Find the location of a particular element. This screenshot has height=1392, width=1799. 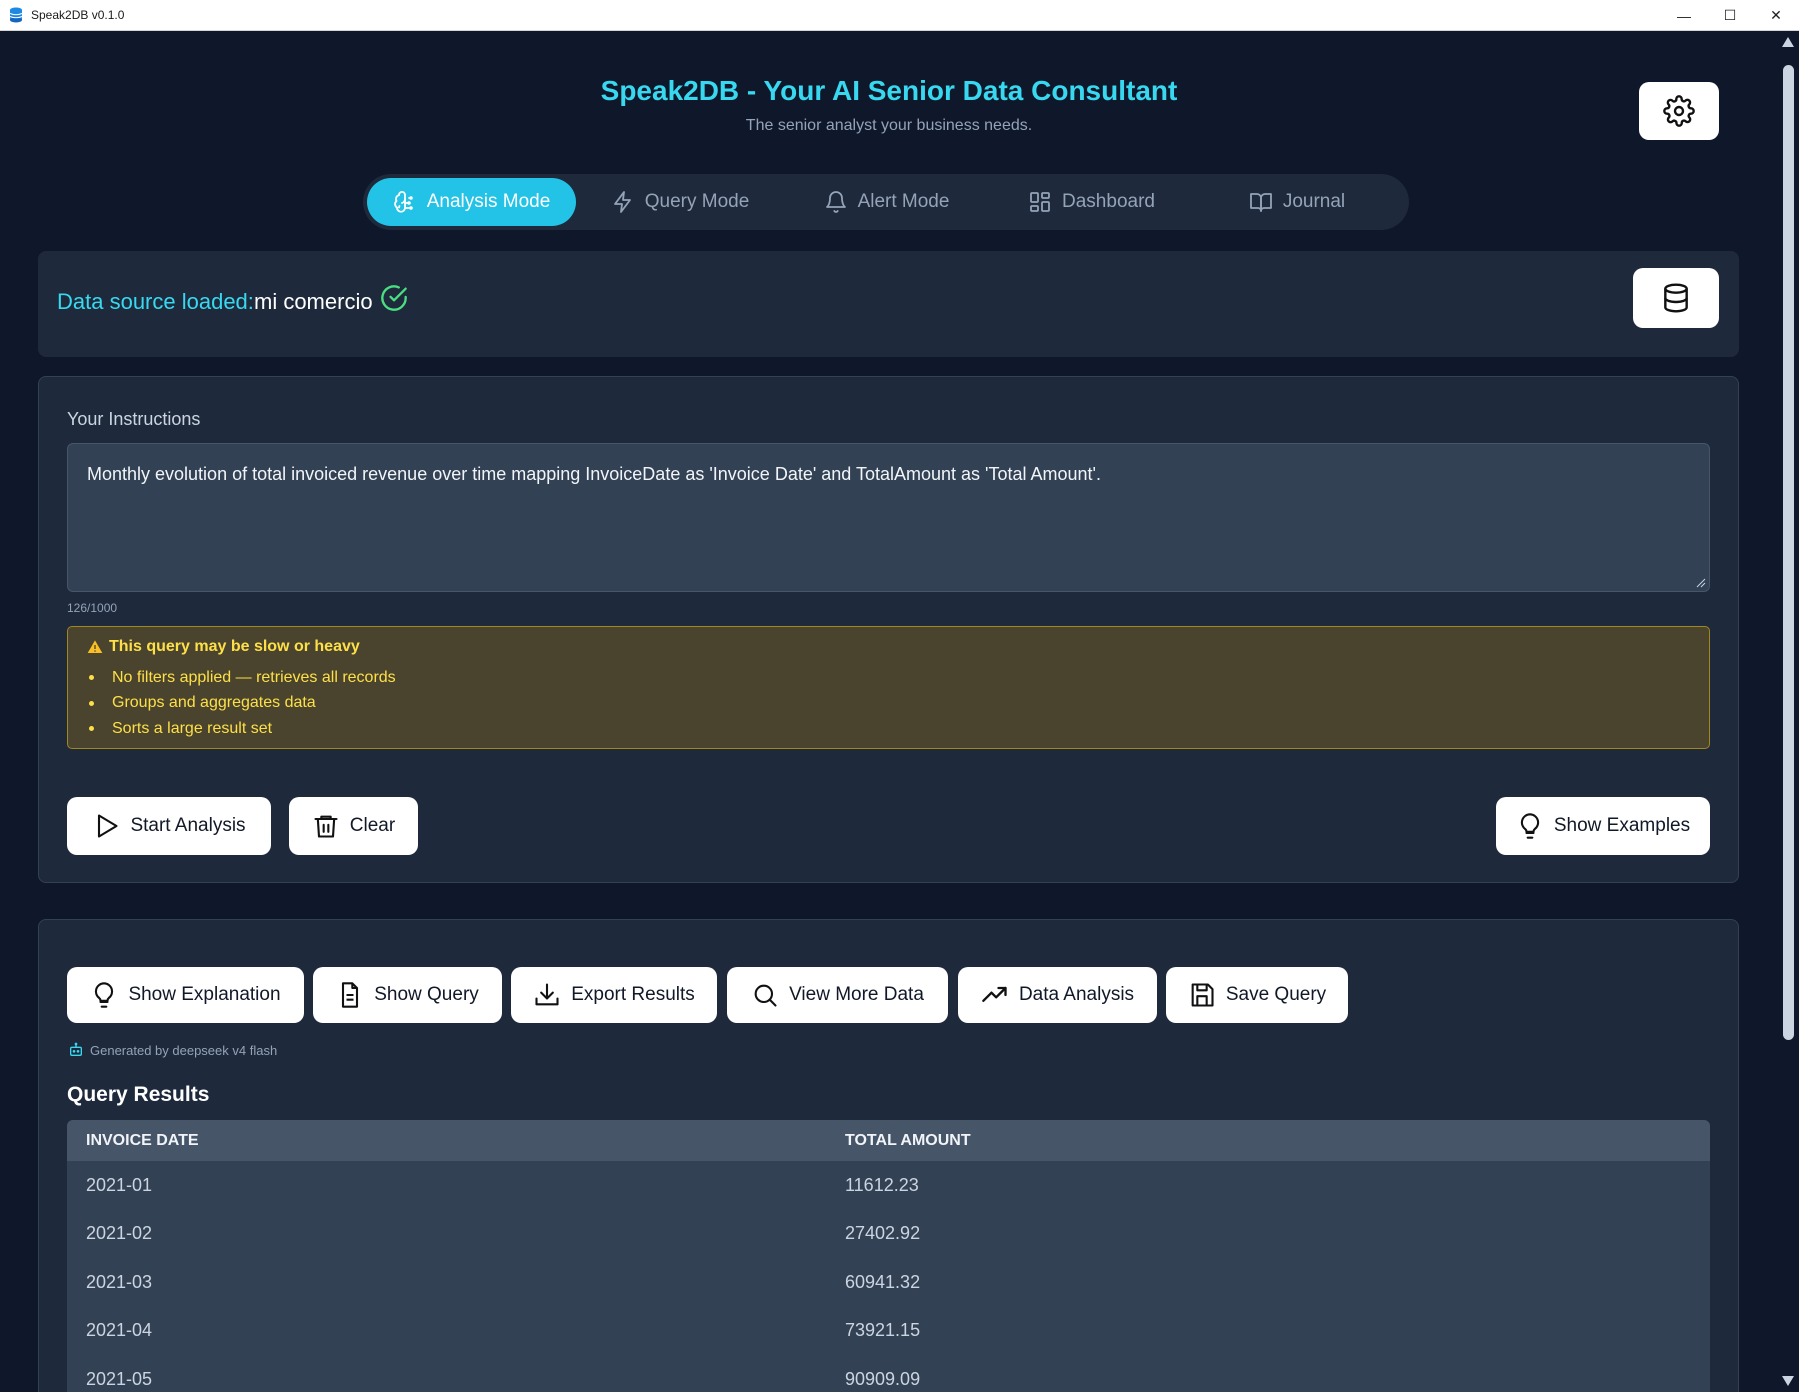

table-cell: 73921.15 is located at coordinates (883, 1330).